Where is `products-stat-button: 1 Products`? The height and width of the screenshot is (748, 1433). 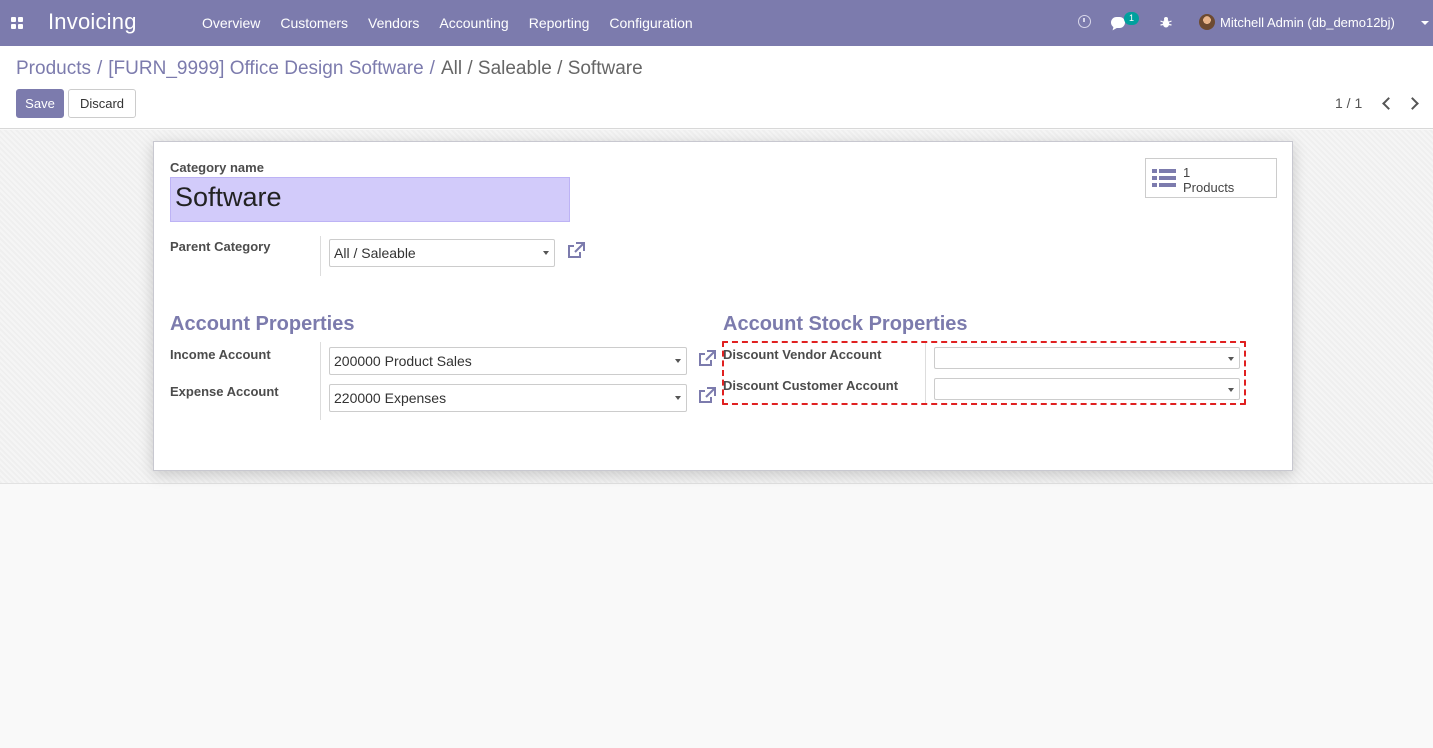
products-stat-button: 1 Products is located at coordinates (1211, 178).